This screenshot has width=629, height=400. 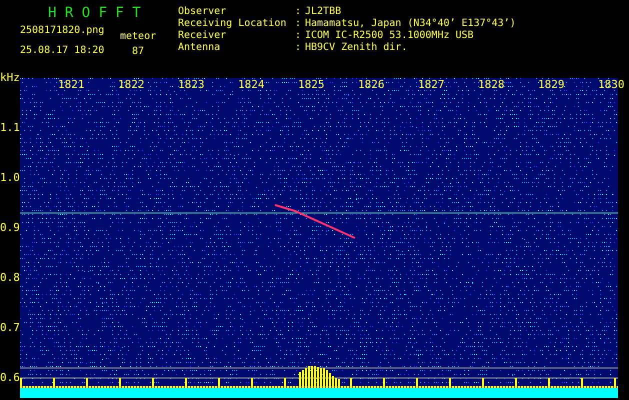 What do you see at coordinates (491, 85) in the screenshot?
I see `time-label: 1828` at bounding box center [491, 85].